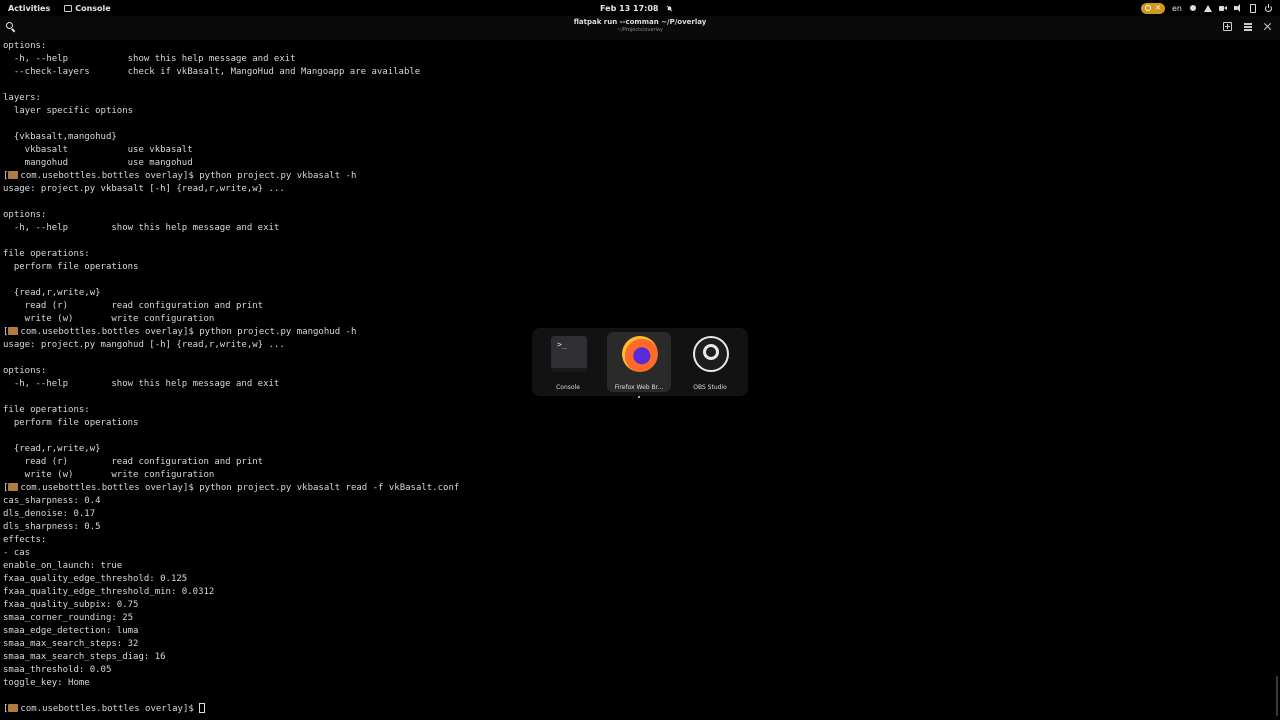 This screenshot has width=1280, height=720. I want to click on terminal-text: layer specific options, so click(68, 111).